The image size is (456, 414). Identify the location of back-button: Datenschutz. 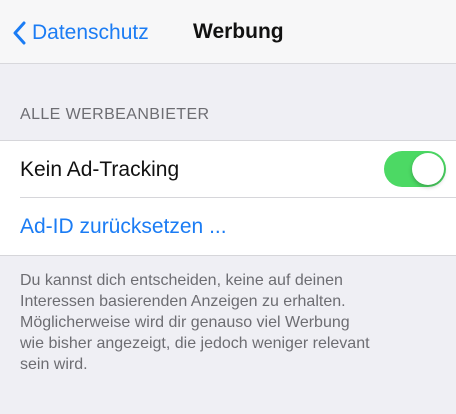
(80, 33).